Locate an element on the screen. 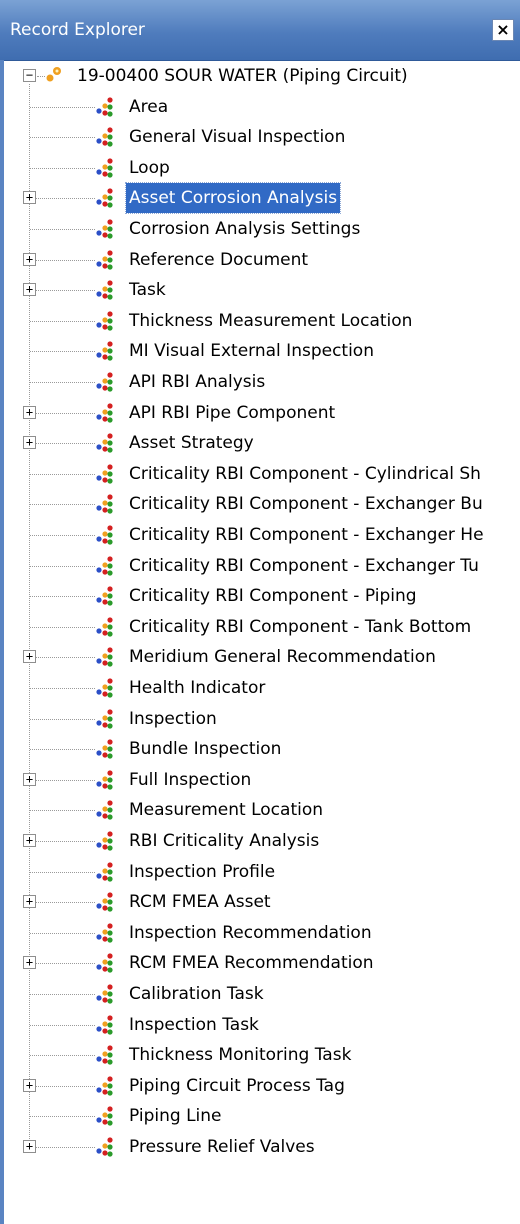 Image resolution: width=520 pixels, height=1224 pixels. tree-node-label: RCM FMEA Asset is located at coordinates (200, 902).